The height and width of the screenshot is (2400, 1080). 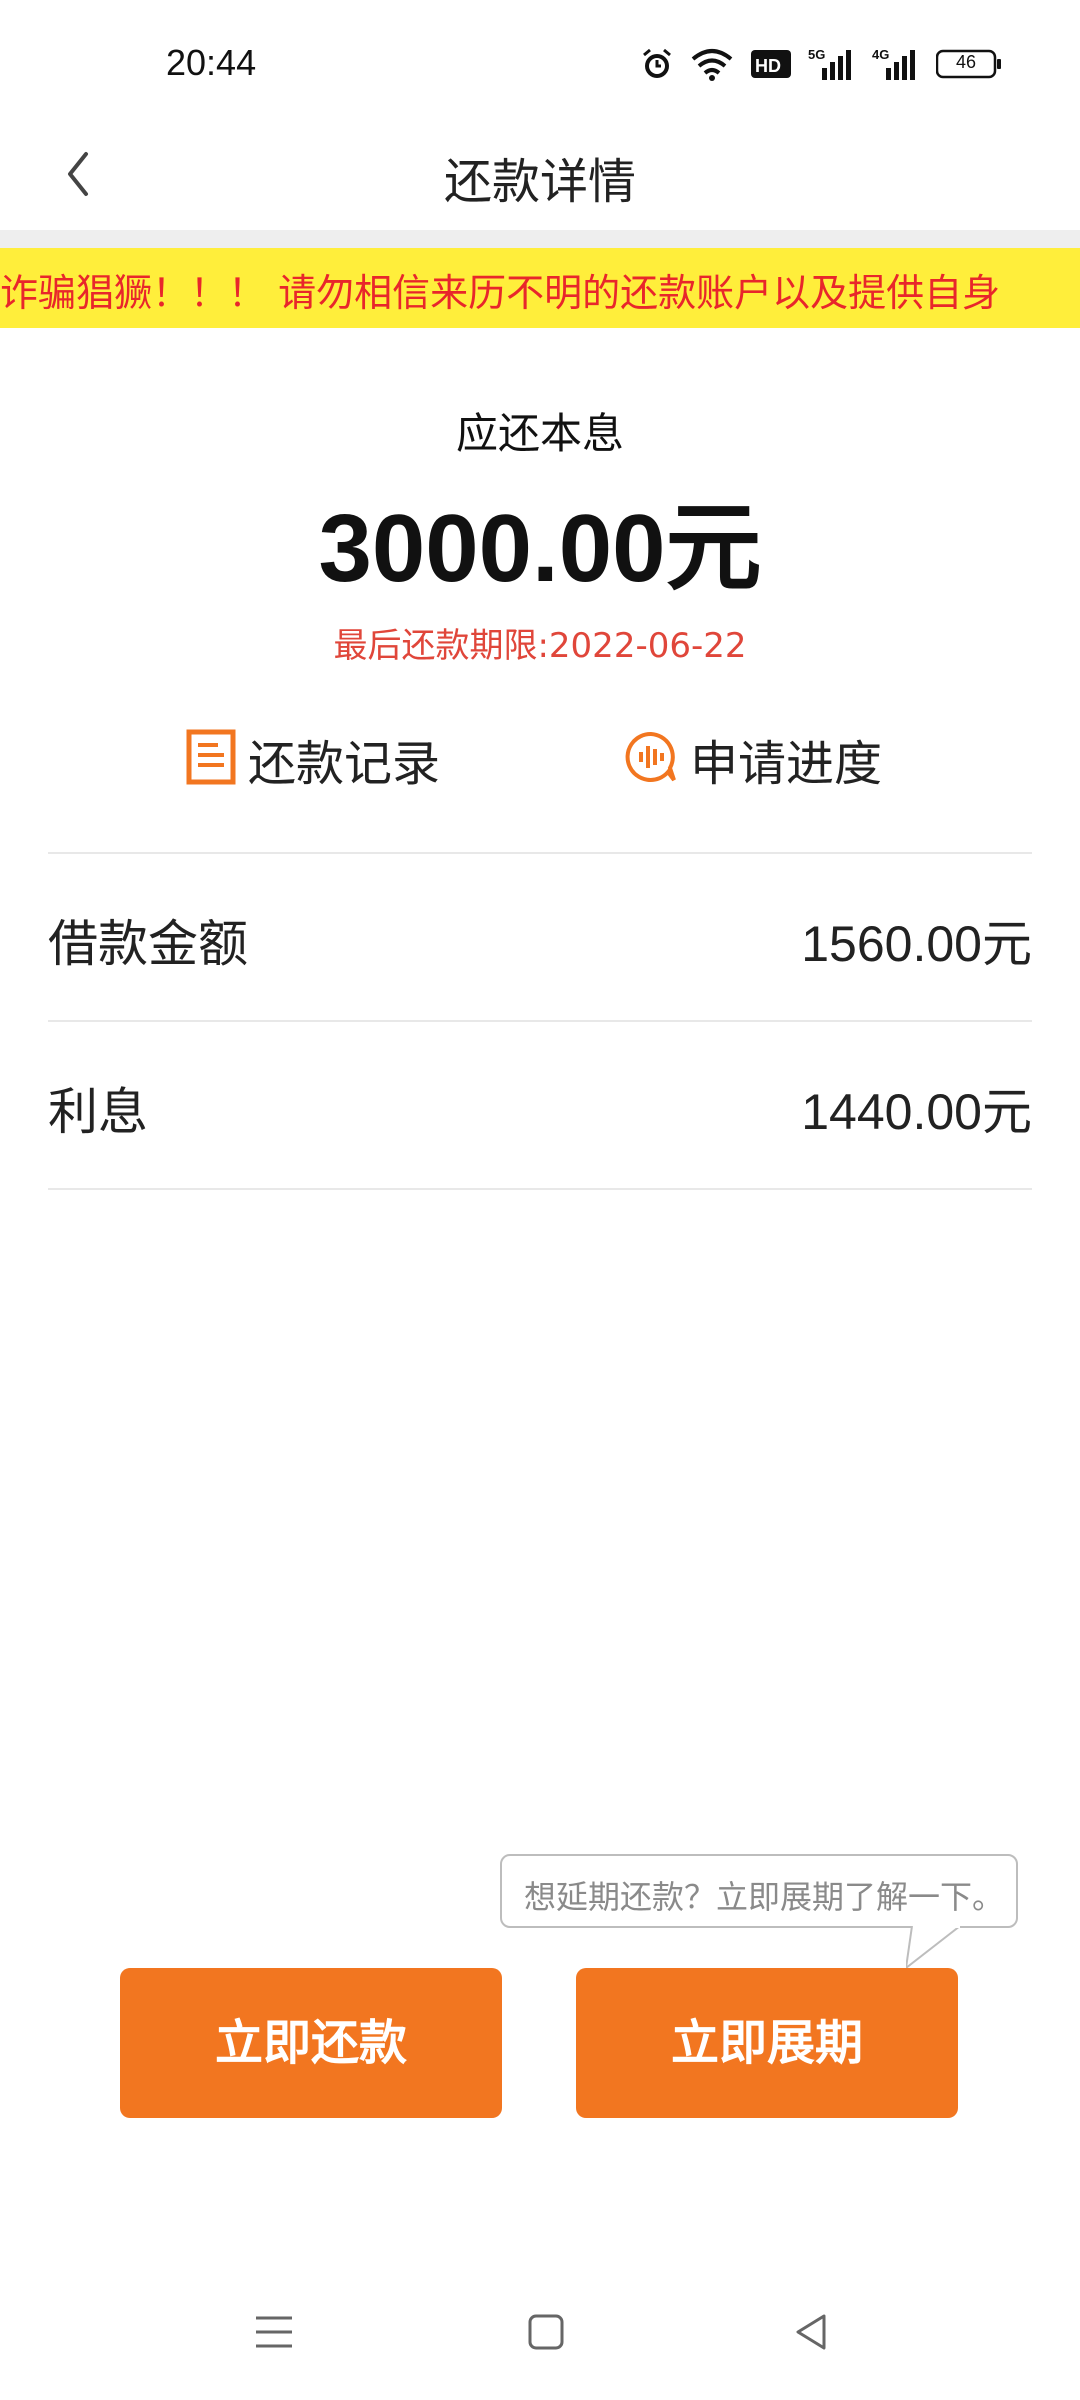 I want to click on voice-bubble-icon, so click(x=651, y=759).